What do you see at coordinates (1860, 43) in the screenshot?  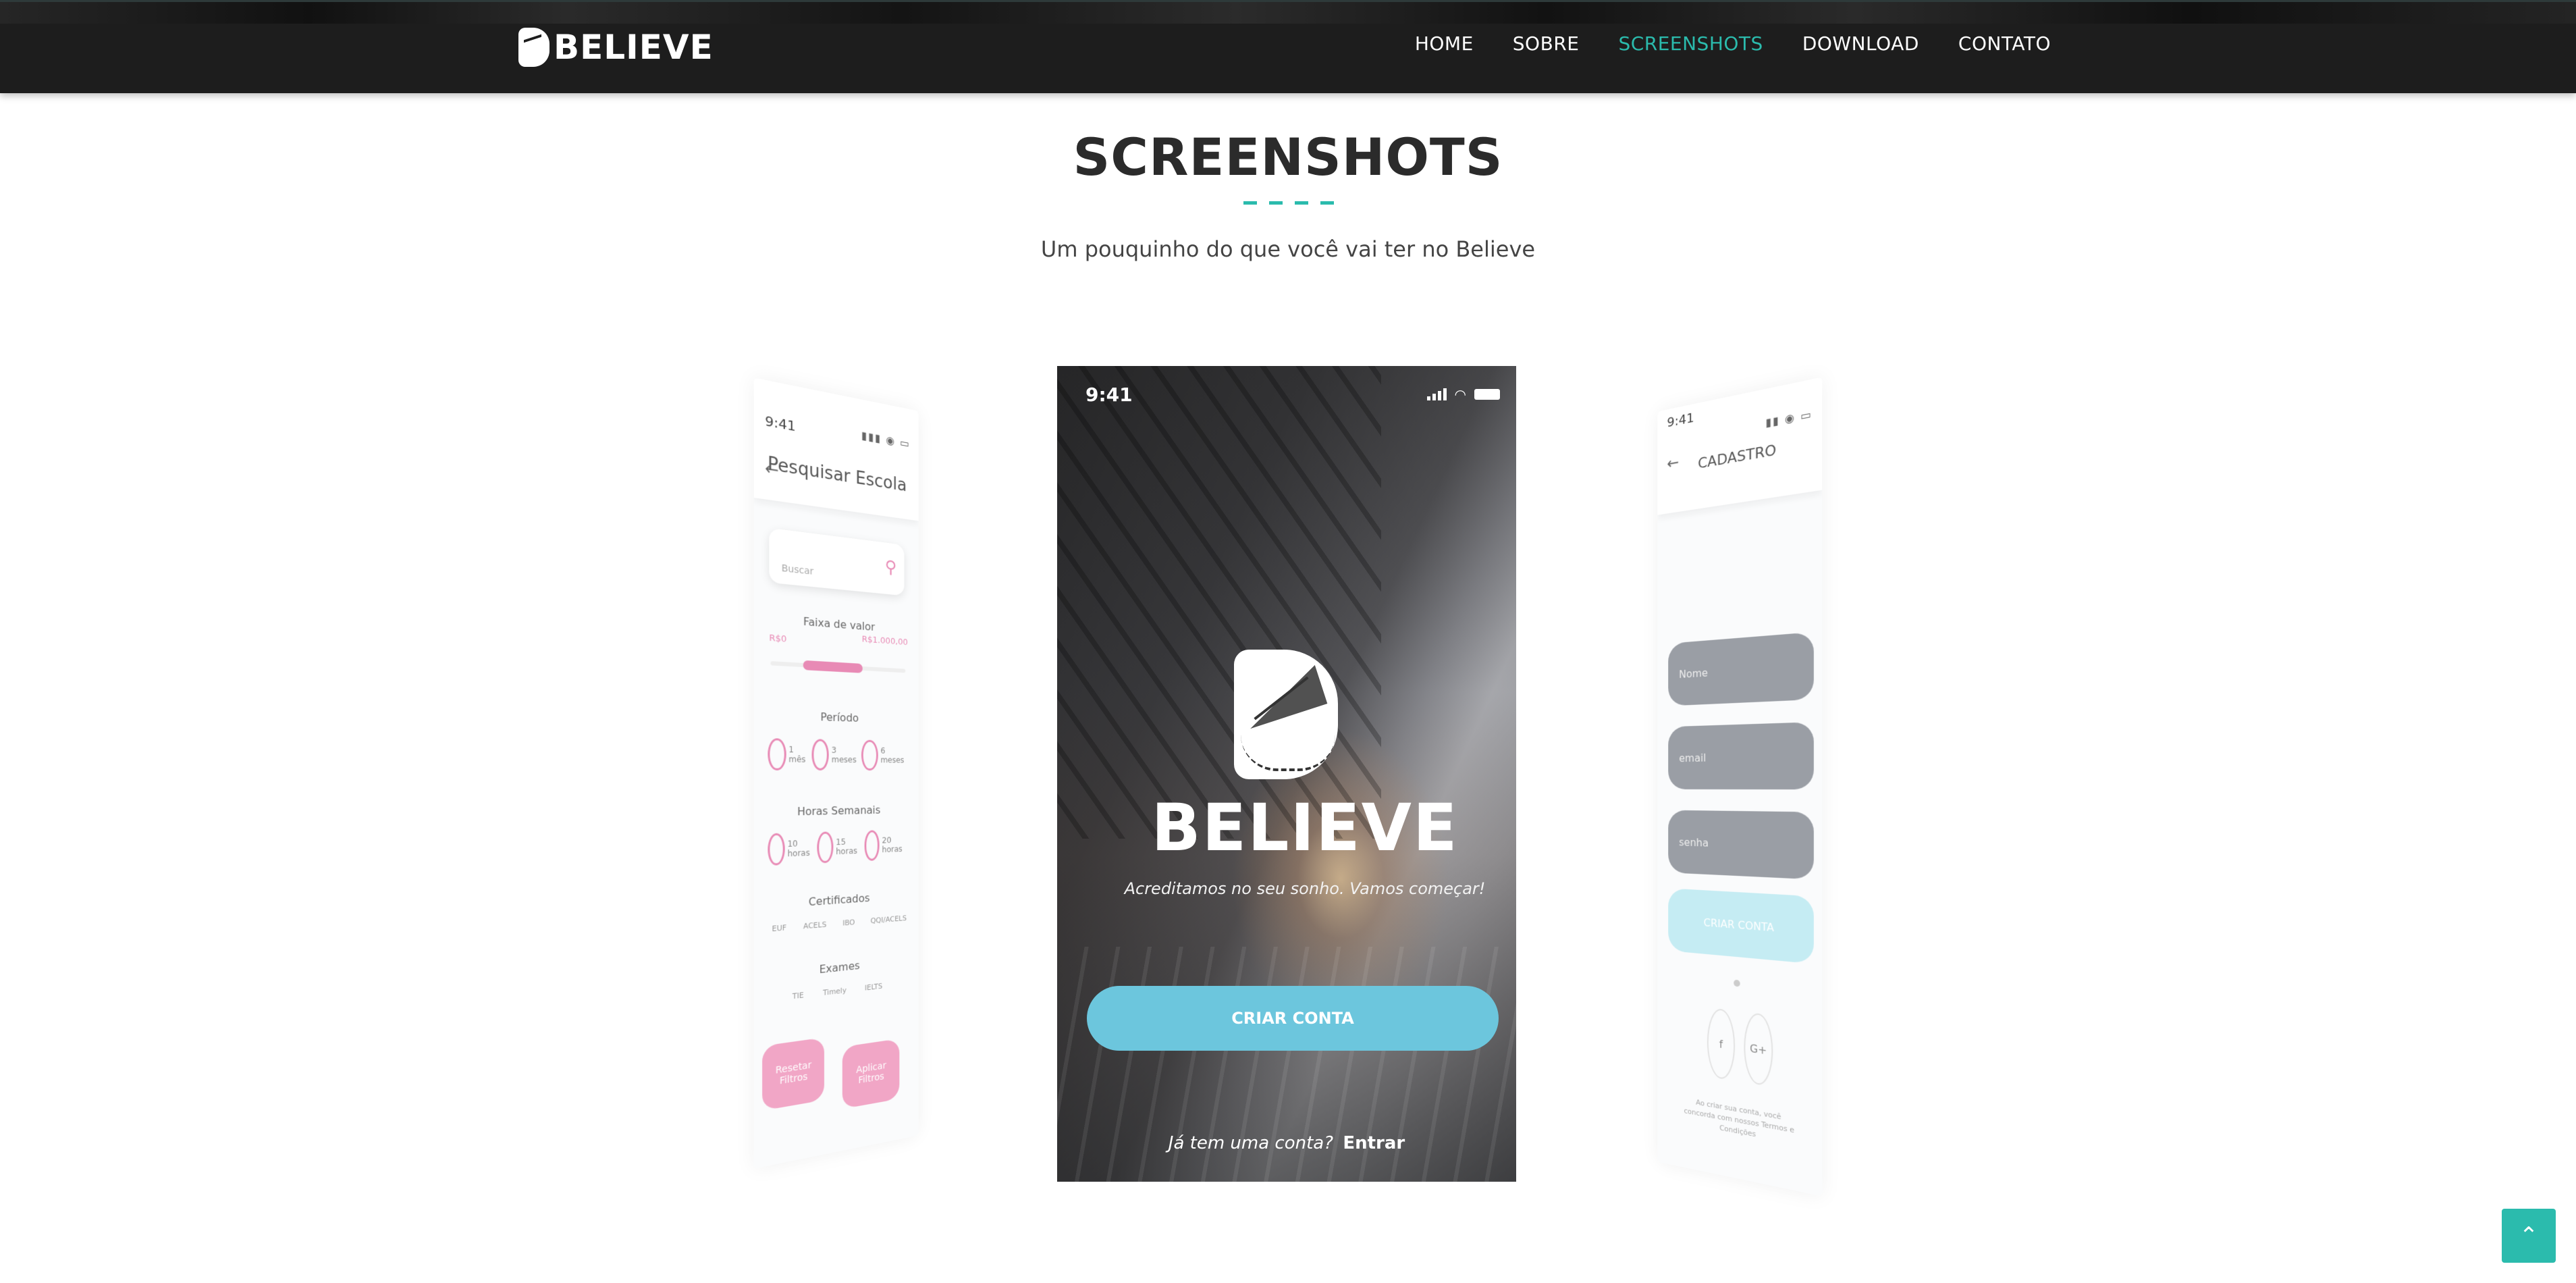 I see `nav-item-download: DOWNLOAD` at bounding box center [1860, 43].